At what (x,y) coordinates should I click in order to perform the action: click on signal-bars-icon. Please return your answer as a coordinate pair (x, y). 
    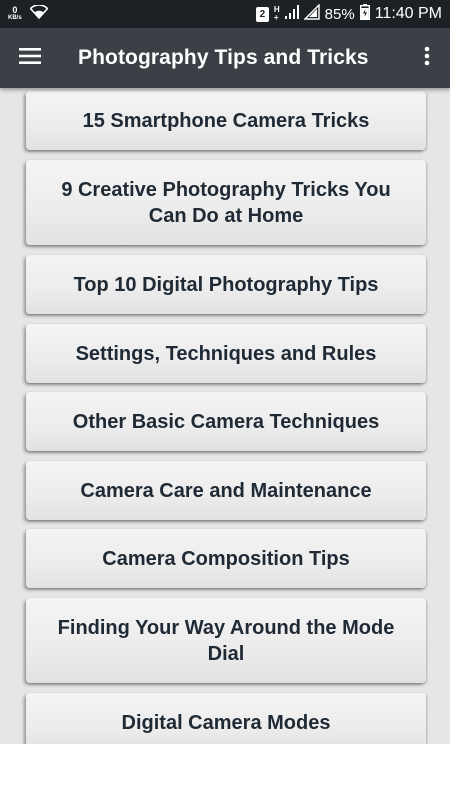
    Looking at the image, I should click on (291, 14).